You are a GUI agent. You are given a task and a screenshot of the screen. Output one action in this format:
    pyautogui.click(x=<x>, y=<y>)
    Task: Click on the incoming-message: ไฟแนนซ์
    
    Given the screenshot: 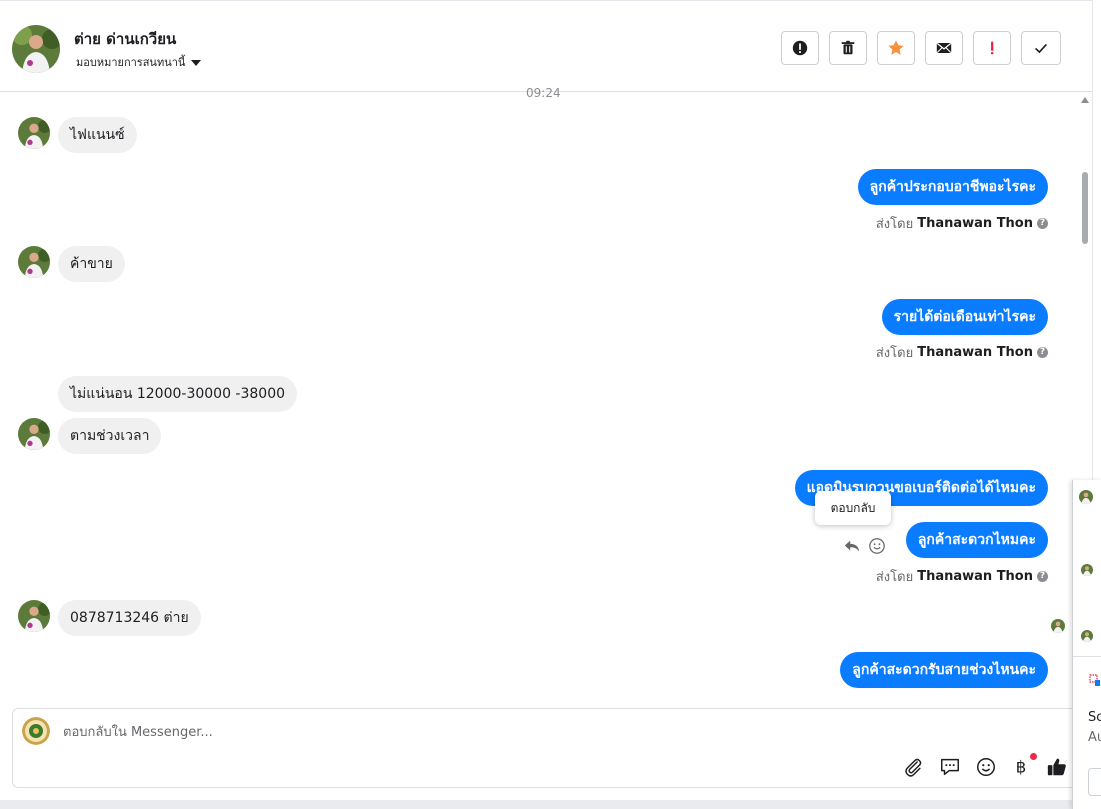 What is the action you would take?
    pyautogui.click(x=97, y=135)
    